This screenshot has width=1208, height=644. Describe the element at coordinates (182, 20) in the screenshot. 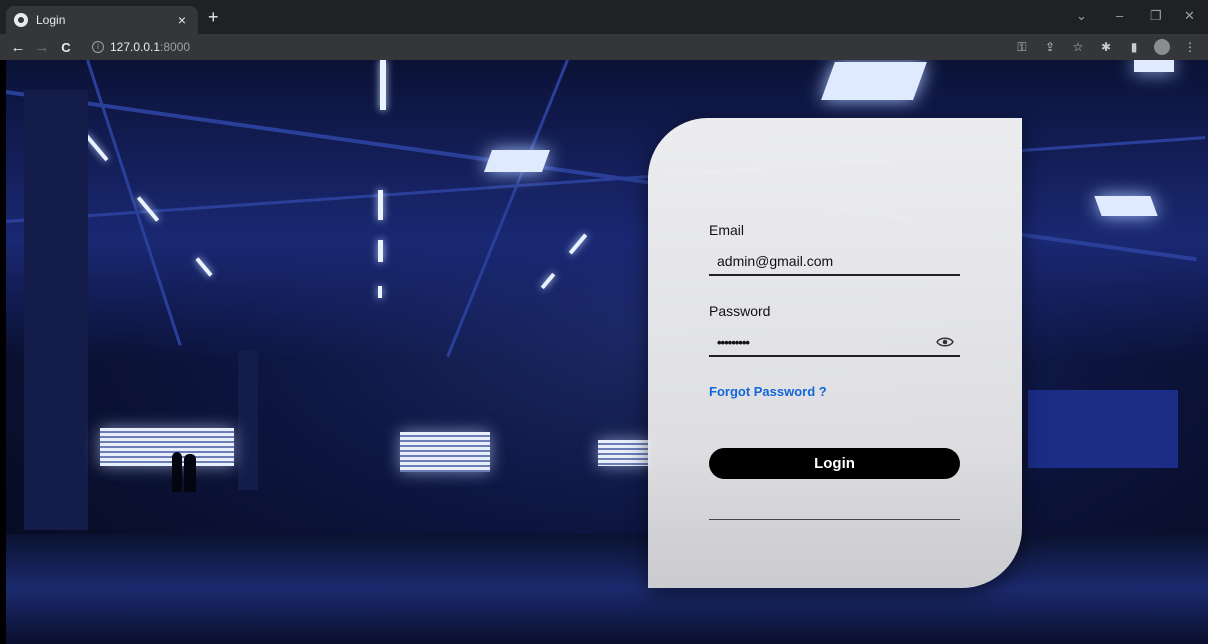

I see `tab-close-icon: ×` at that location.